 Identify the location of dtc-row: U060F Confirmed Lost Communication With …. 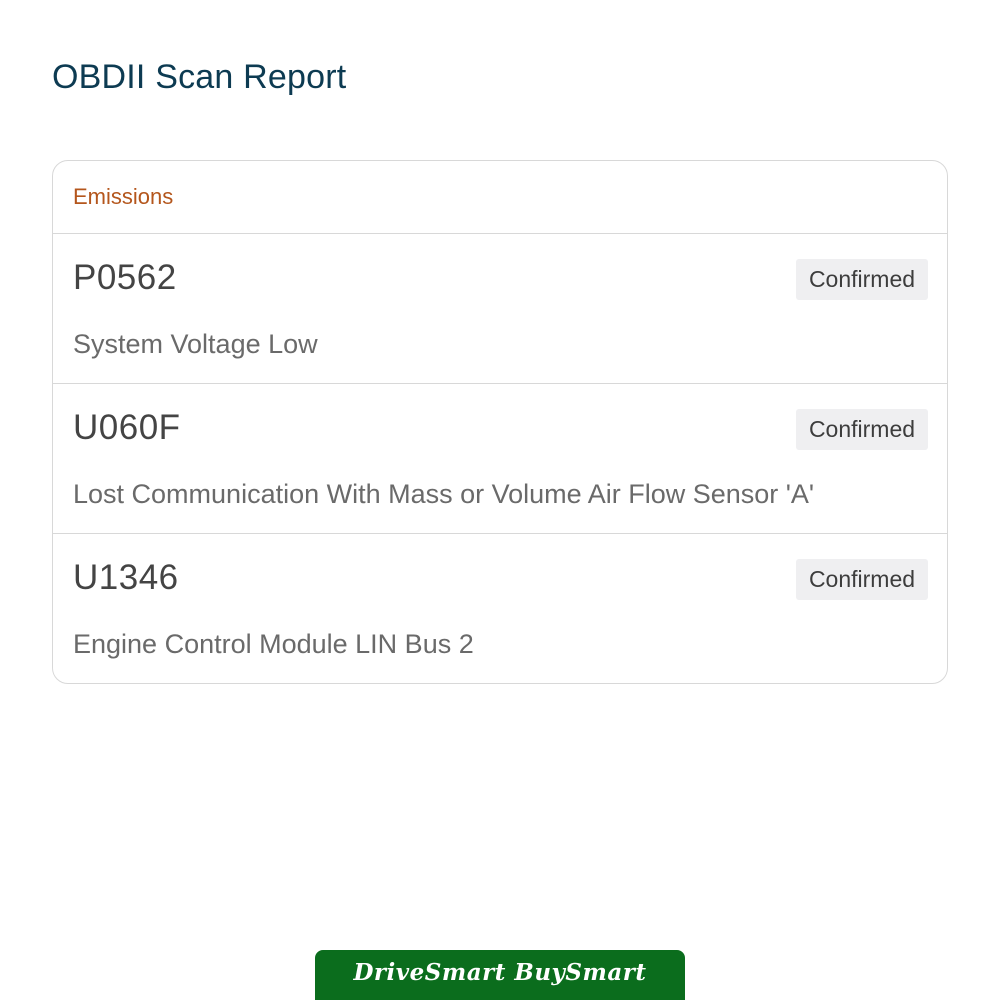
(500, 459).